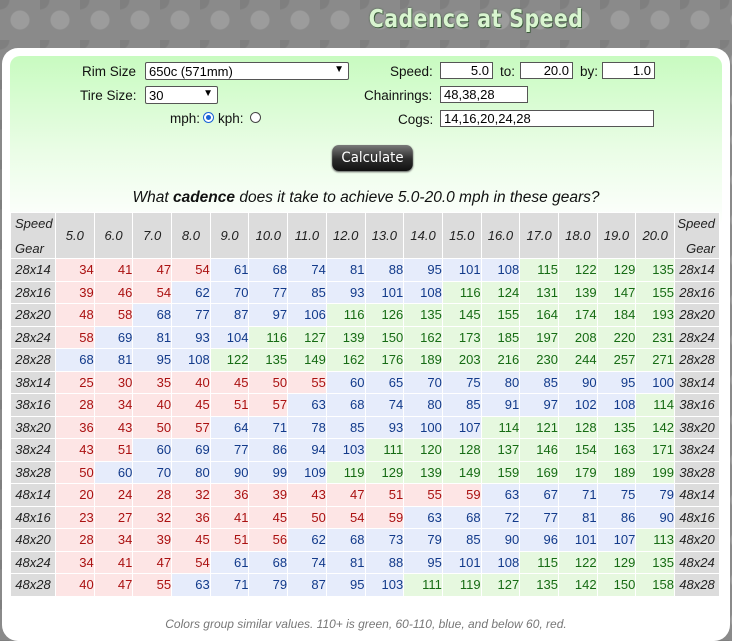 Image resolution: width=732 pixels, height=641 pixels. Describe the element at coordinates (539, 517) in the screenshot. I see `cadence-cell: 77` at that location.